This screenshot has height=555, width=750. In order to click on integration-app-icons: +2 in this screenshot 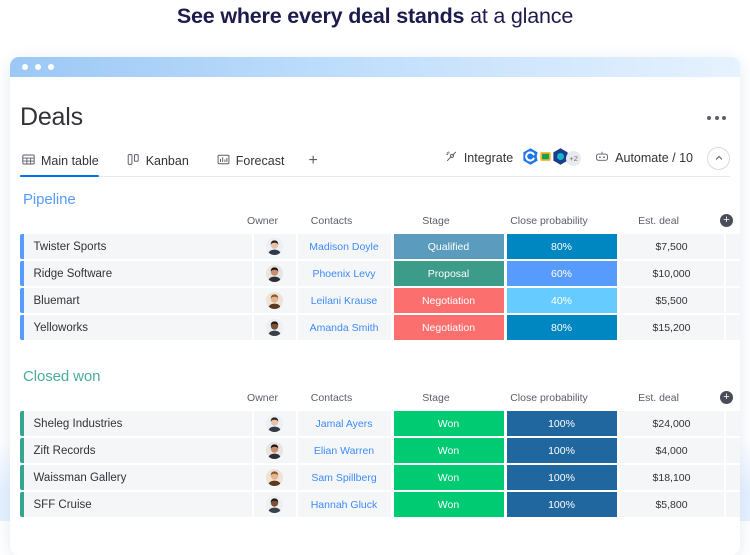, I will do `click(551, 158)`.